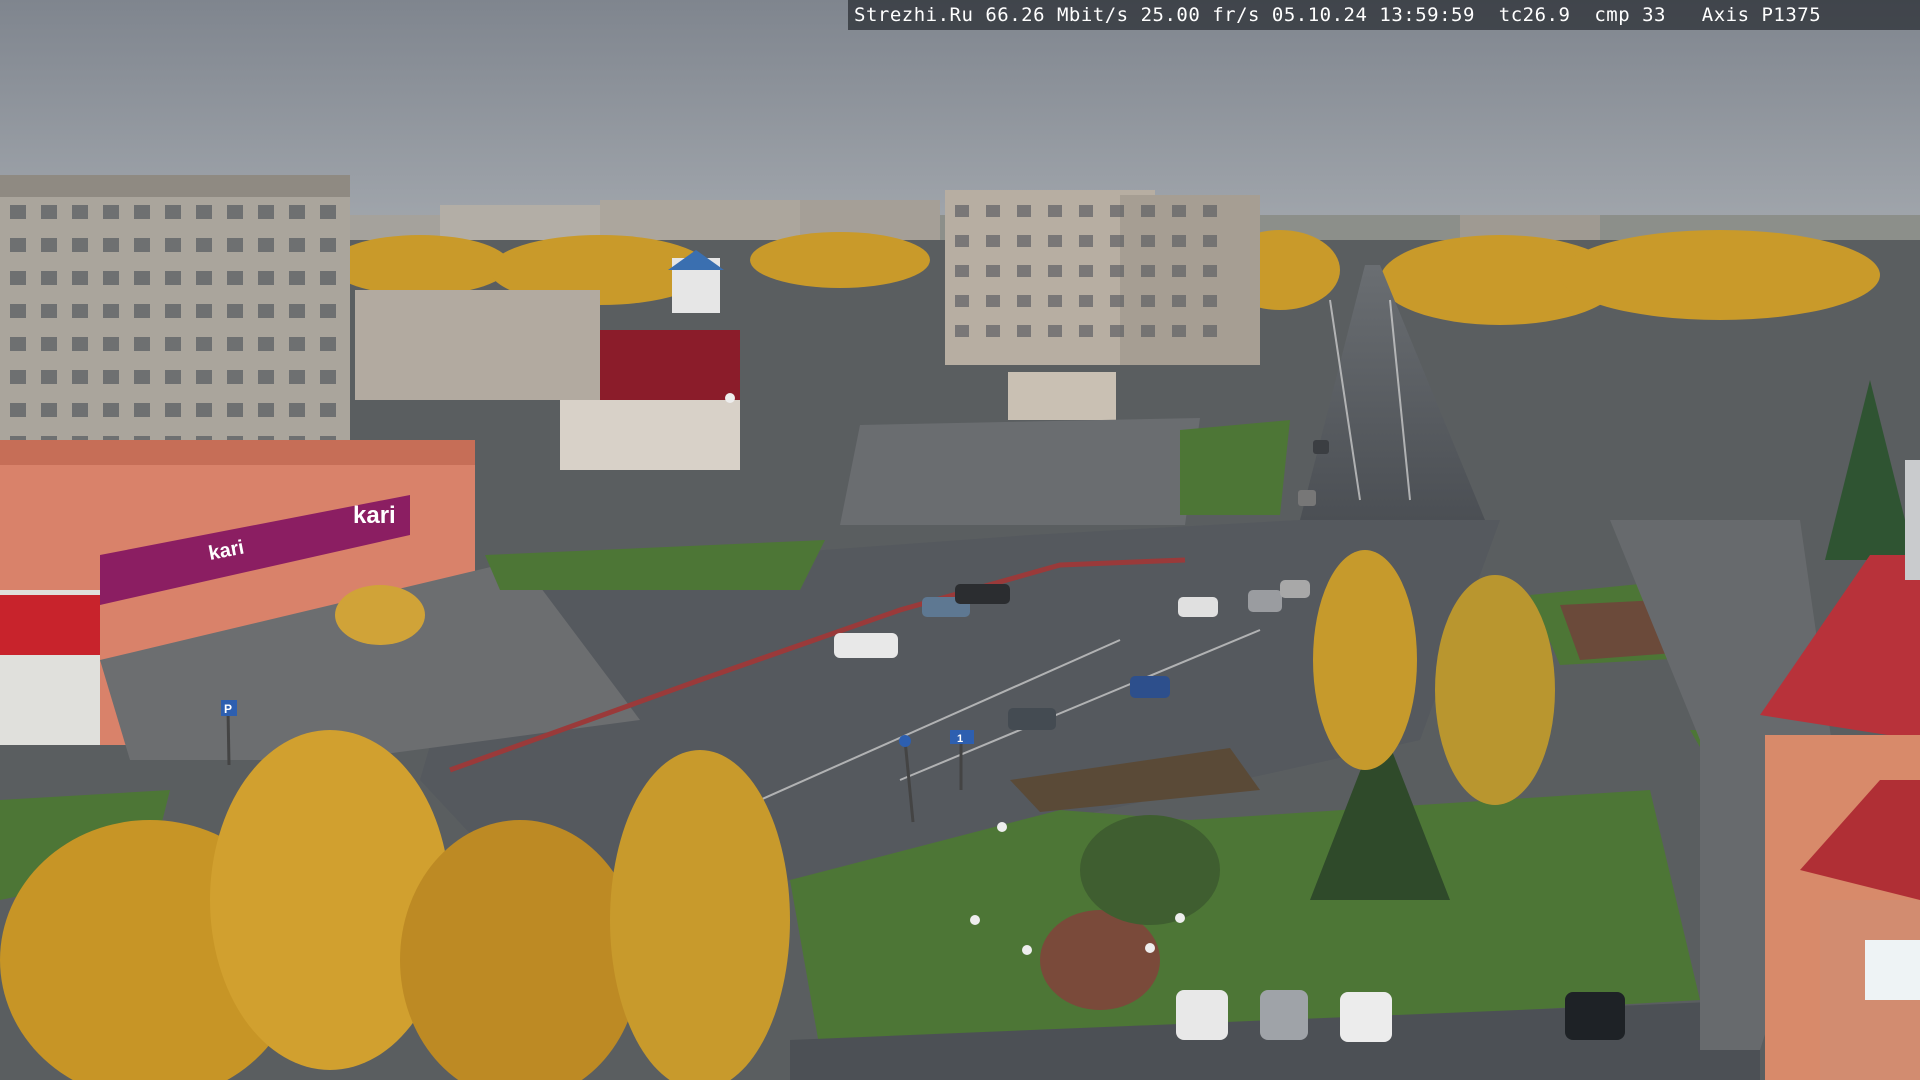 The image size is (1920, 1080). I want to click on osd-site: Strezhi.Ru, so click(914, 15).